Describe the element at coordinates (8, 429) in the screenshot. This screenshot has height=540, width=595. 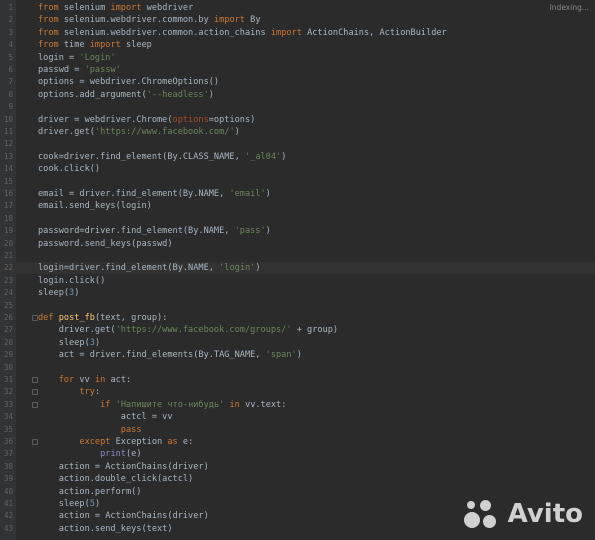
I see `line-number: 35` at that location.